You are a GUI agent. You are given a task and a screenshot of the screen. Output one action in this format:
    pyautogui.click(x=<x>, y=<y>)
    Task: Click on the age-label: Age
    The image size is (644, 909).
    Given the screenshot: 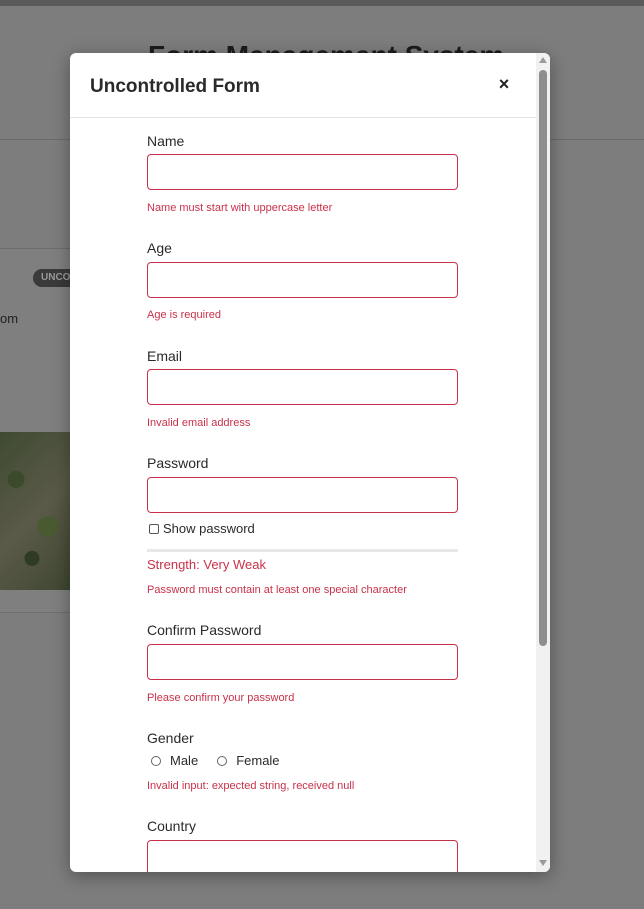 What is the action you would take?
    pyautogui.click(x=159, y=248)
    